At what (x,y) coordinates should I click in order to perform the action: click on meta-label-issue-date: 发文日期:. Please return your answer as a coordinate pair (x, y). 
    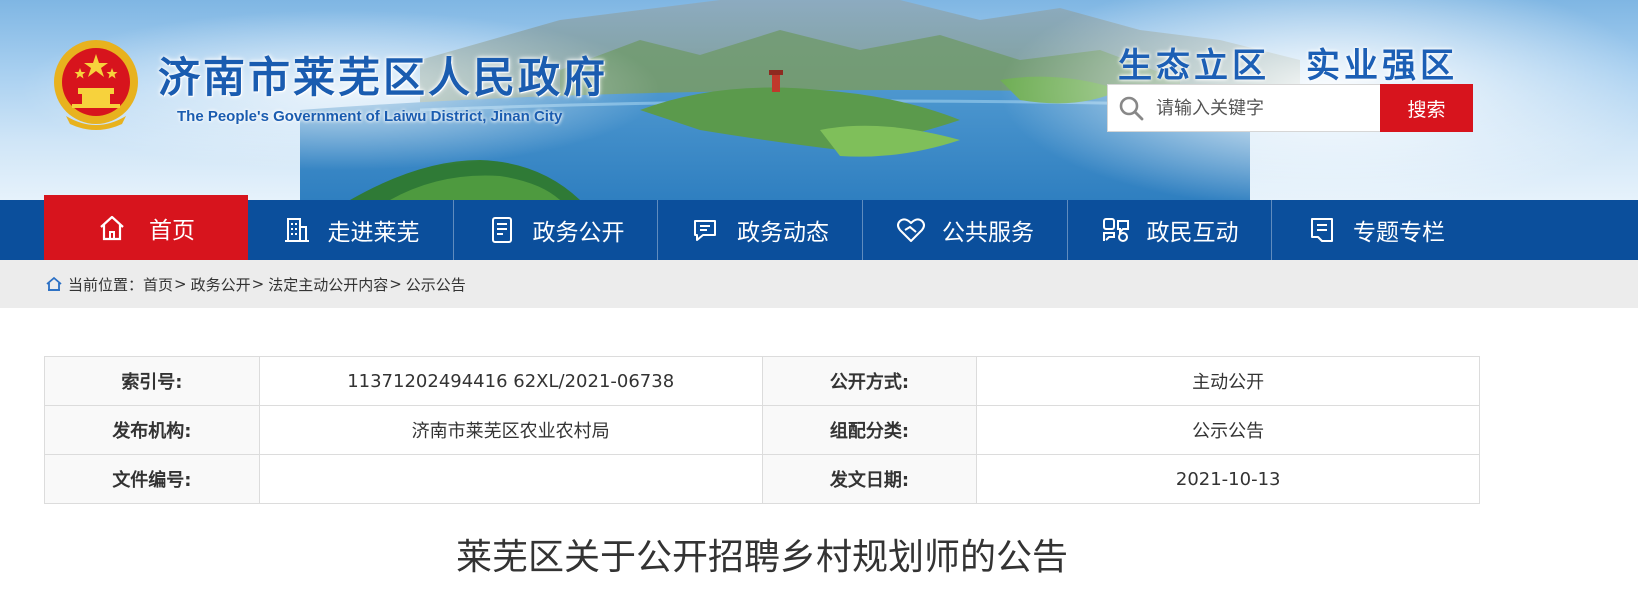
    Looking at the image, I should click on (869, 479).